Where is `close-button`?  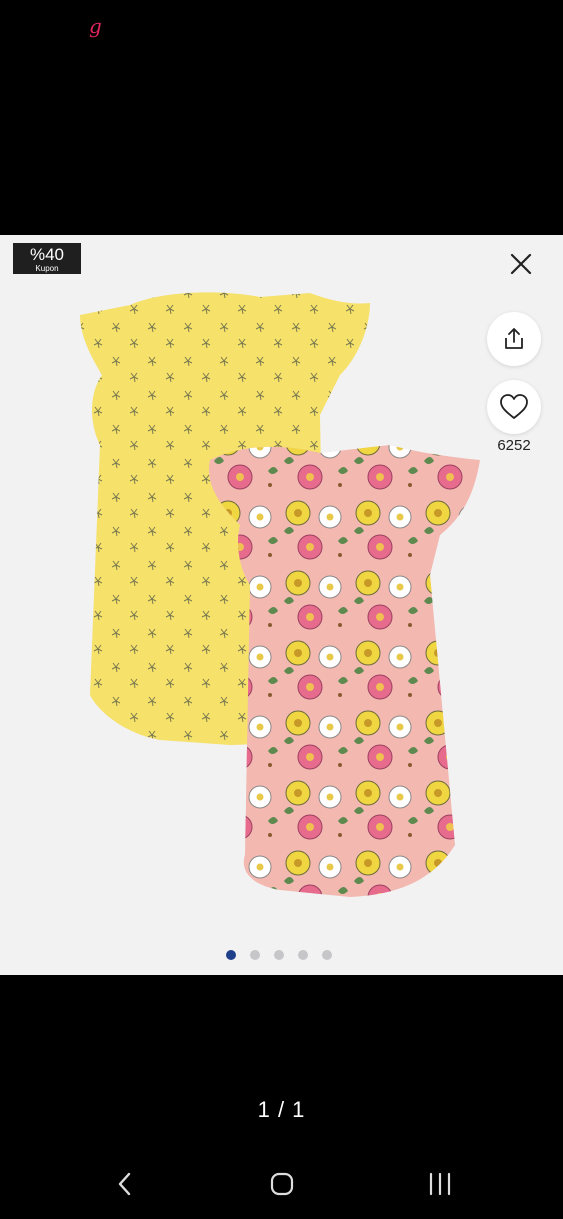 close-button is located at coordinates (521, 264).